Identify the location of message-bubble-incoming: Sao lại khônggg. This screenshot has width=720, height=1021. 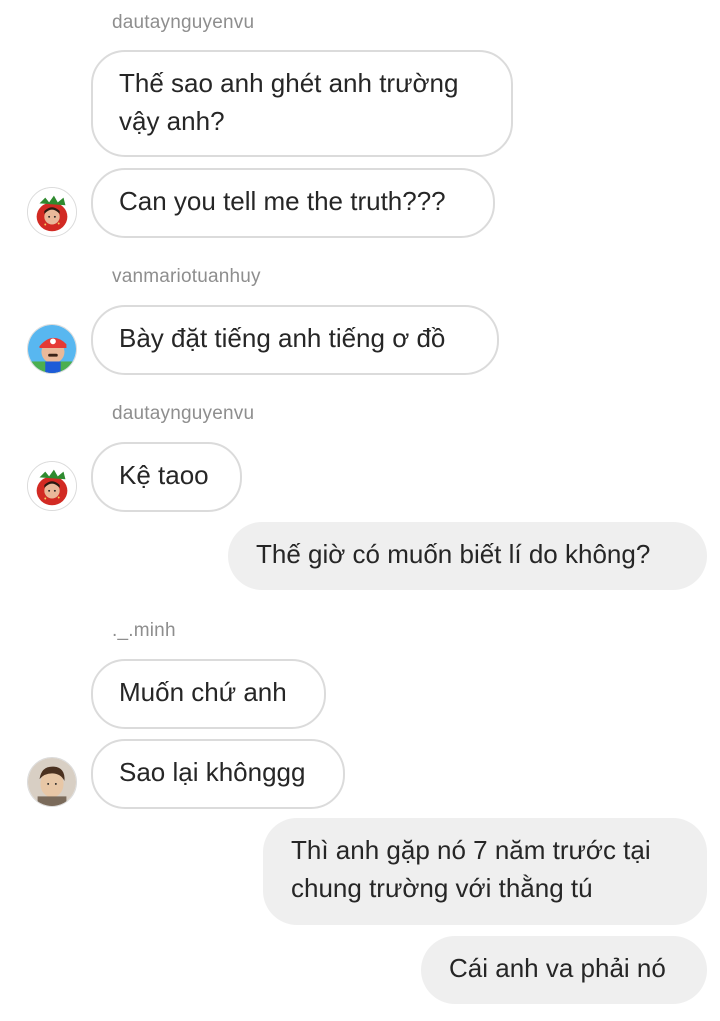
(218, 774).